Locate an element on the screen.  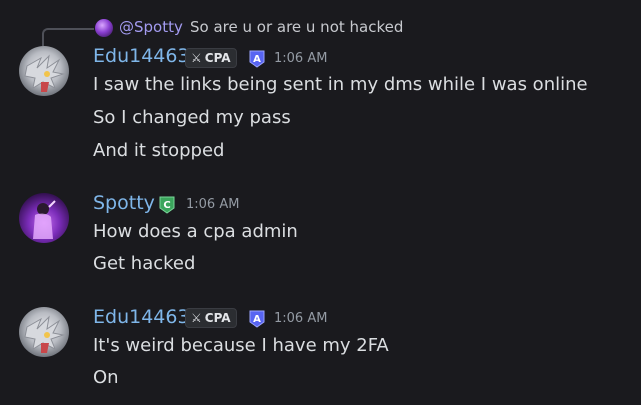
reply-connector-line is located at coordinates (68, 37).